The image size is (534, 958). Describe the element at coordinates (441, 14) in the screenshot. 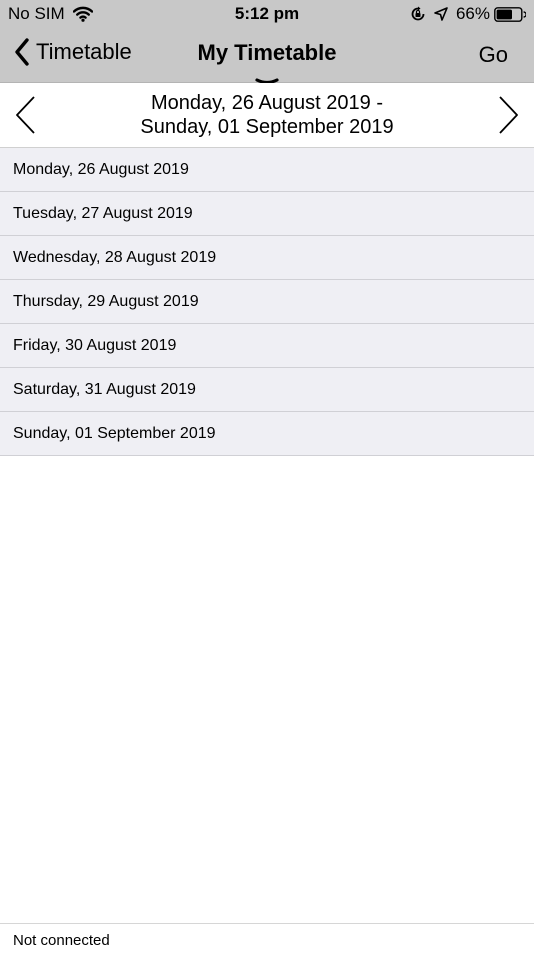

I see `location-arrow-icon` at that location.